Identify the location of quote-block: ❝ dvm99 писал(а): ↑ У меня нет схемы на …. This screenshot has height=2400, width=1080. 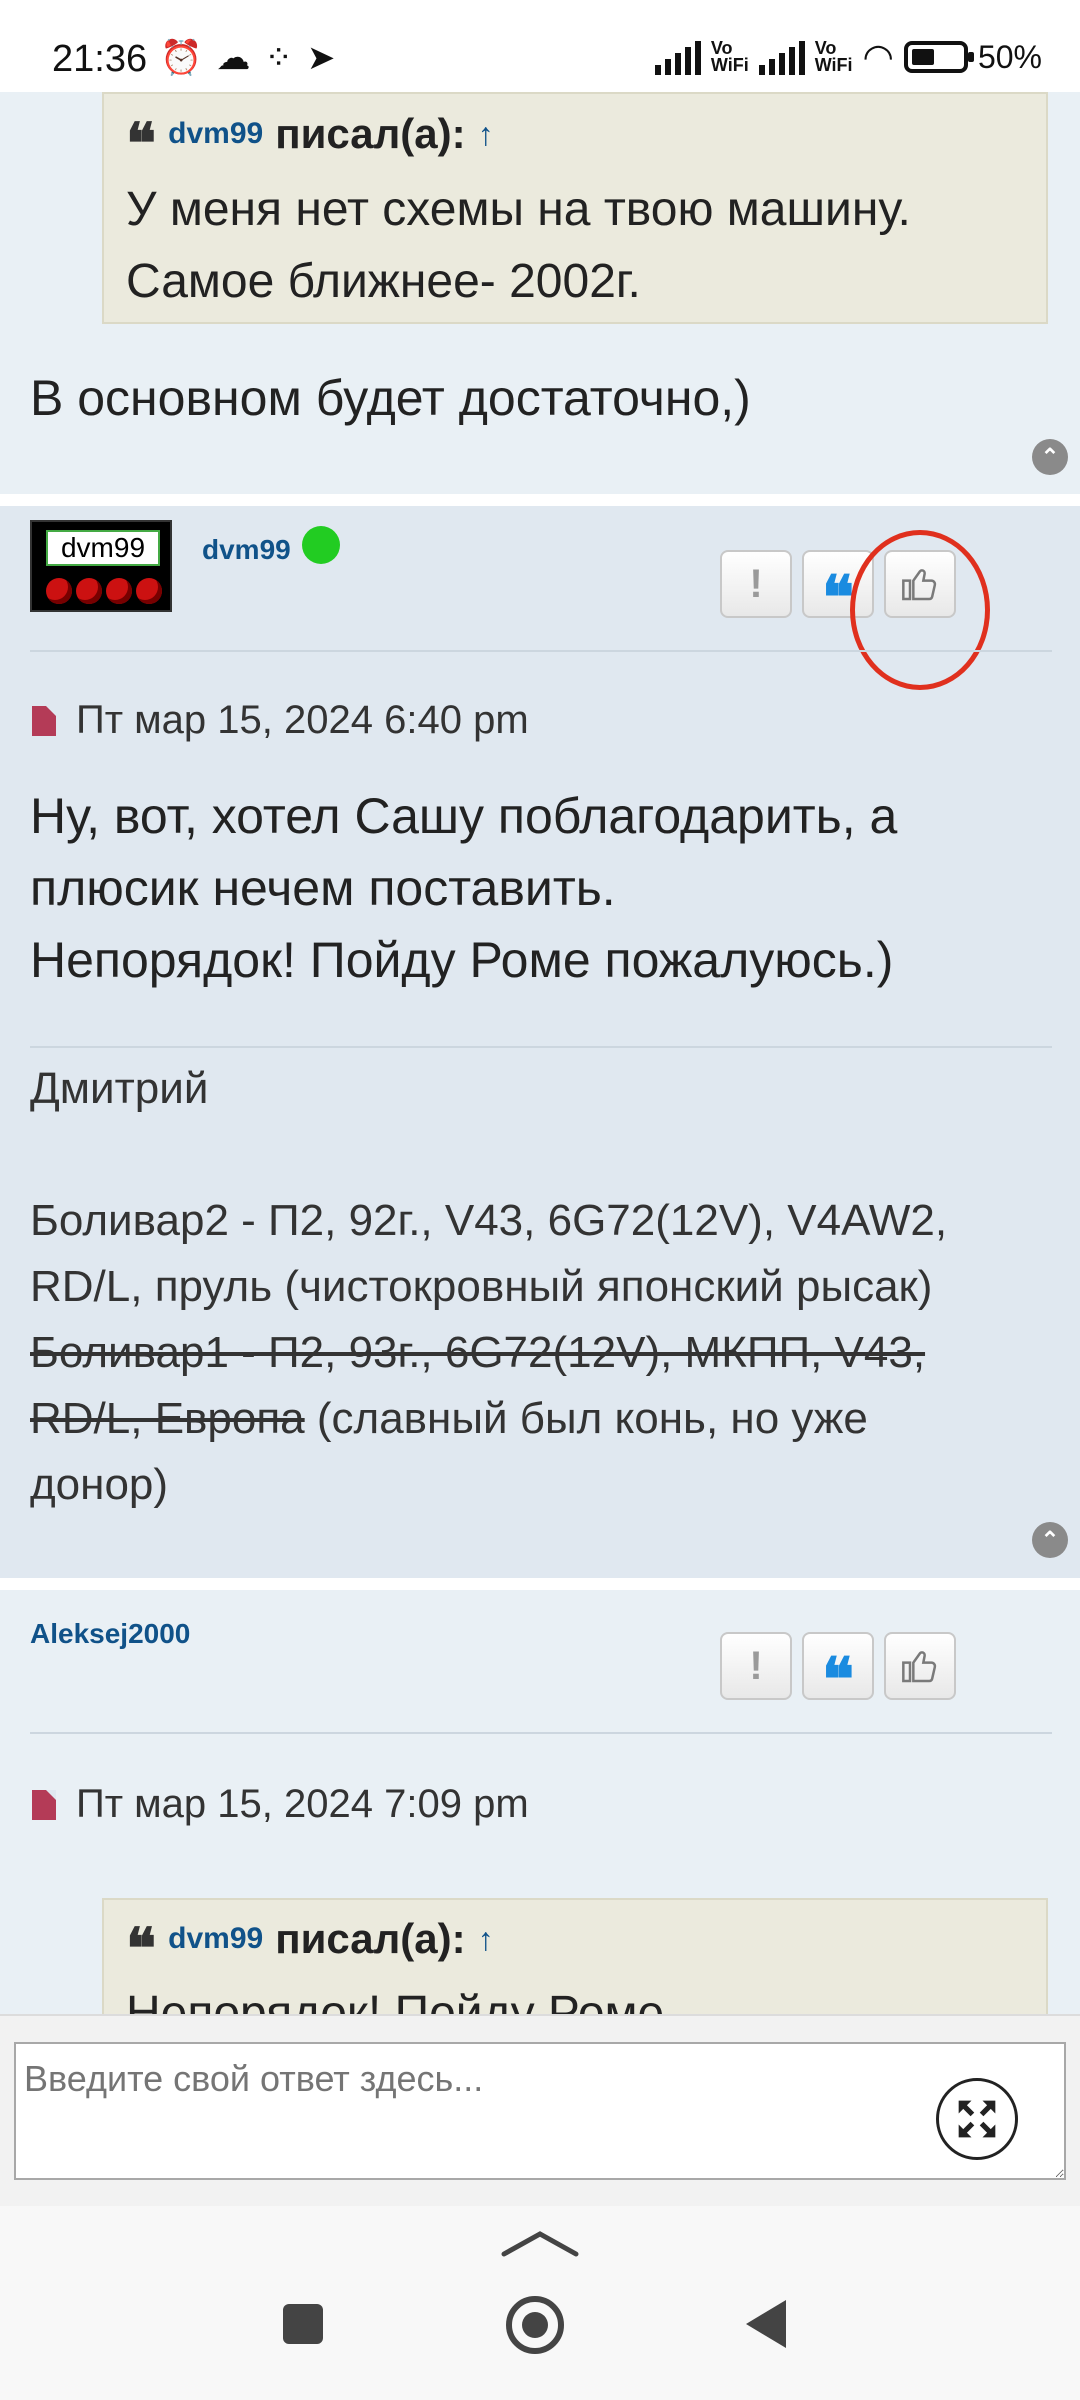
(575, 208).